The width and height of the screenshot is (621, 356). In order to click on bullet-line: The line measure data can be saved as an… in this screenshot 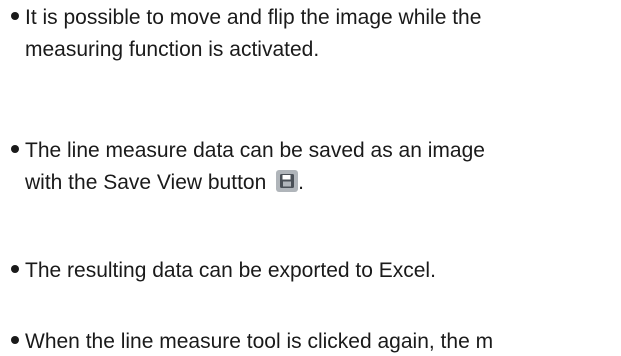, I will do `click(248, 151)`.